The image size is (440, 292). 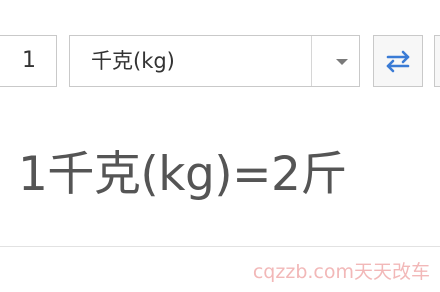 I want to click on conversion-result: 1千克(kg)=2斤, so click(x=182, y=174).